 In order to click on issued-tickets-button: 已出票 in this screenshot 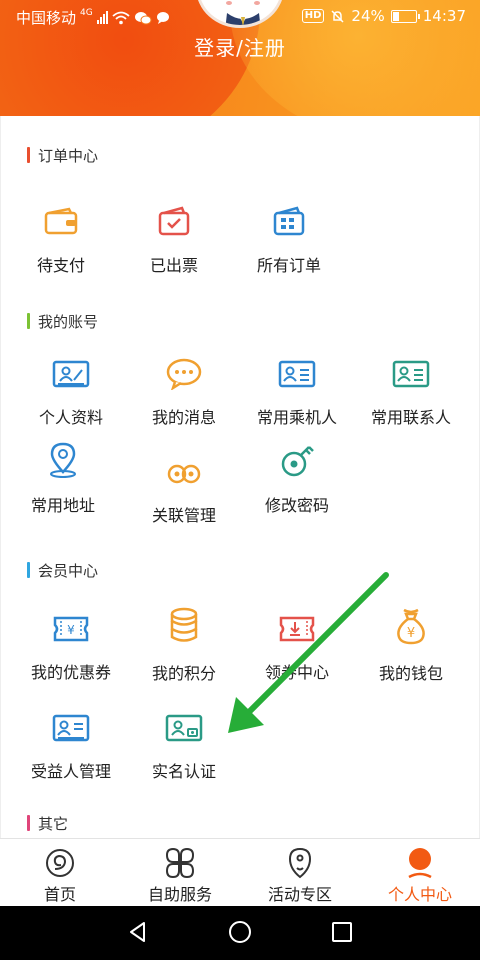, I will do `click(174, 246)`.